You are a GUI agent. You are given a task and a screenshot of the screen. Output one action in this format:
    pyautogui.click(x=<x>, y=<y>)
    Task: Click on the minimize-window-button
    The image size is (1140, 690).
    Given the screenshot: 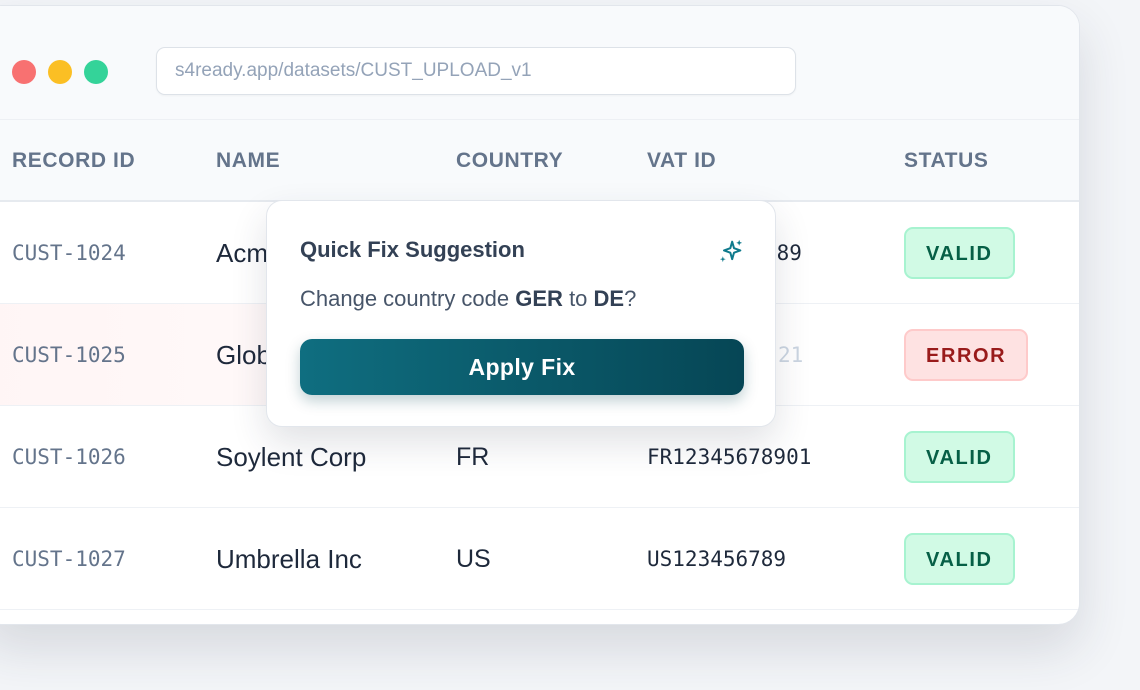 What is the action you would take?
    pyautogui.click(x=60, y=72)
    